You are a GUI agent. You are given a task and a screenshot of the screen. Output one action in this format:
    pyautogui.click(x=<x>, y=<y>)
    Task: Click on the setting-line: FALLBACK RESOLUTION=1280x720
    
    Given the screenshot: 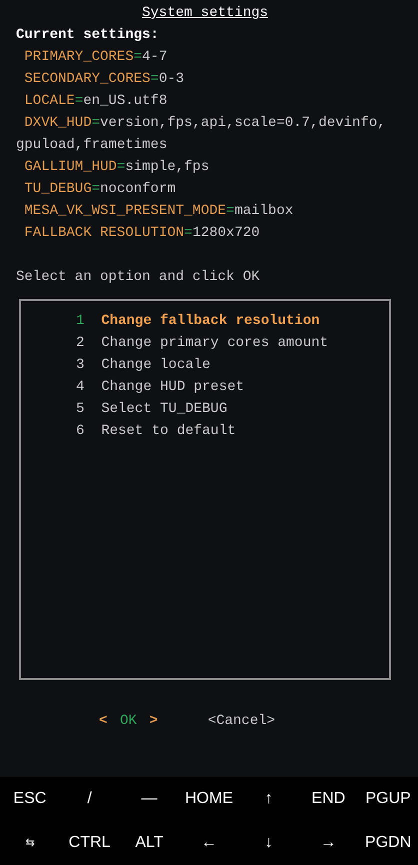 What is the action you would take?
    pyautogui.click(x=142, y=233)
    